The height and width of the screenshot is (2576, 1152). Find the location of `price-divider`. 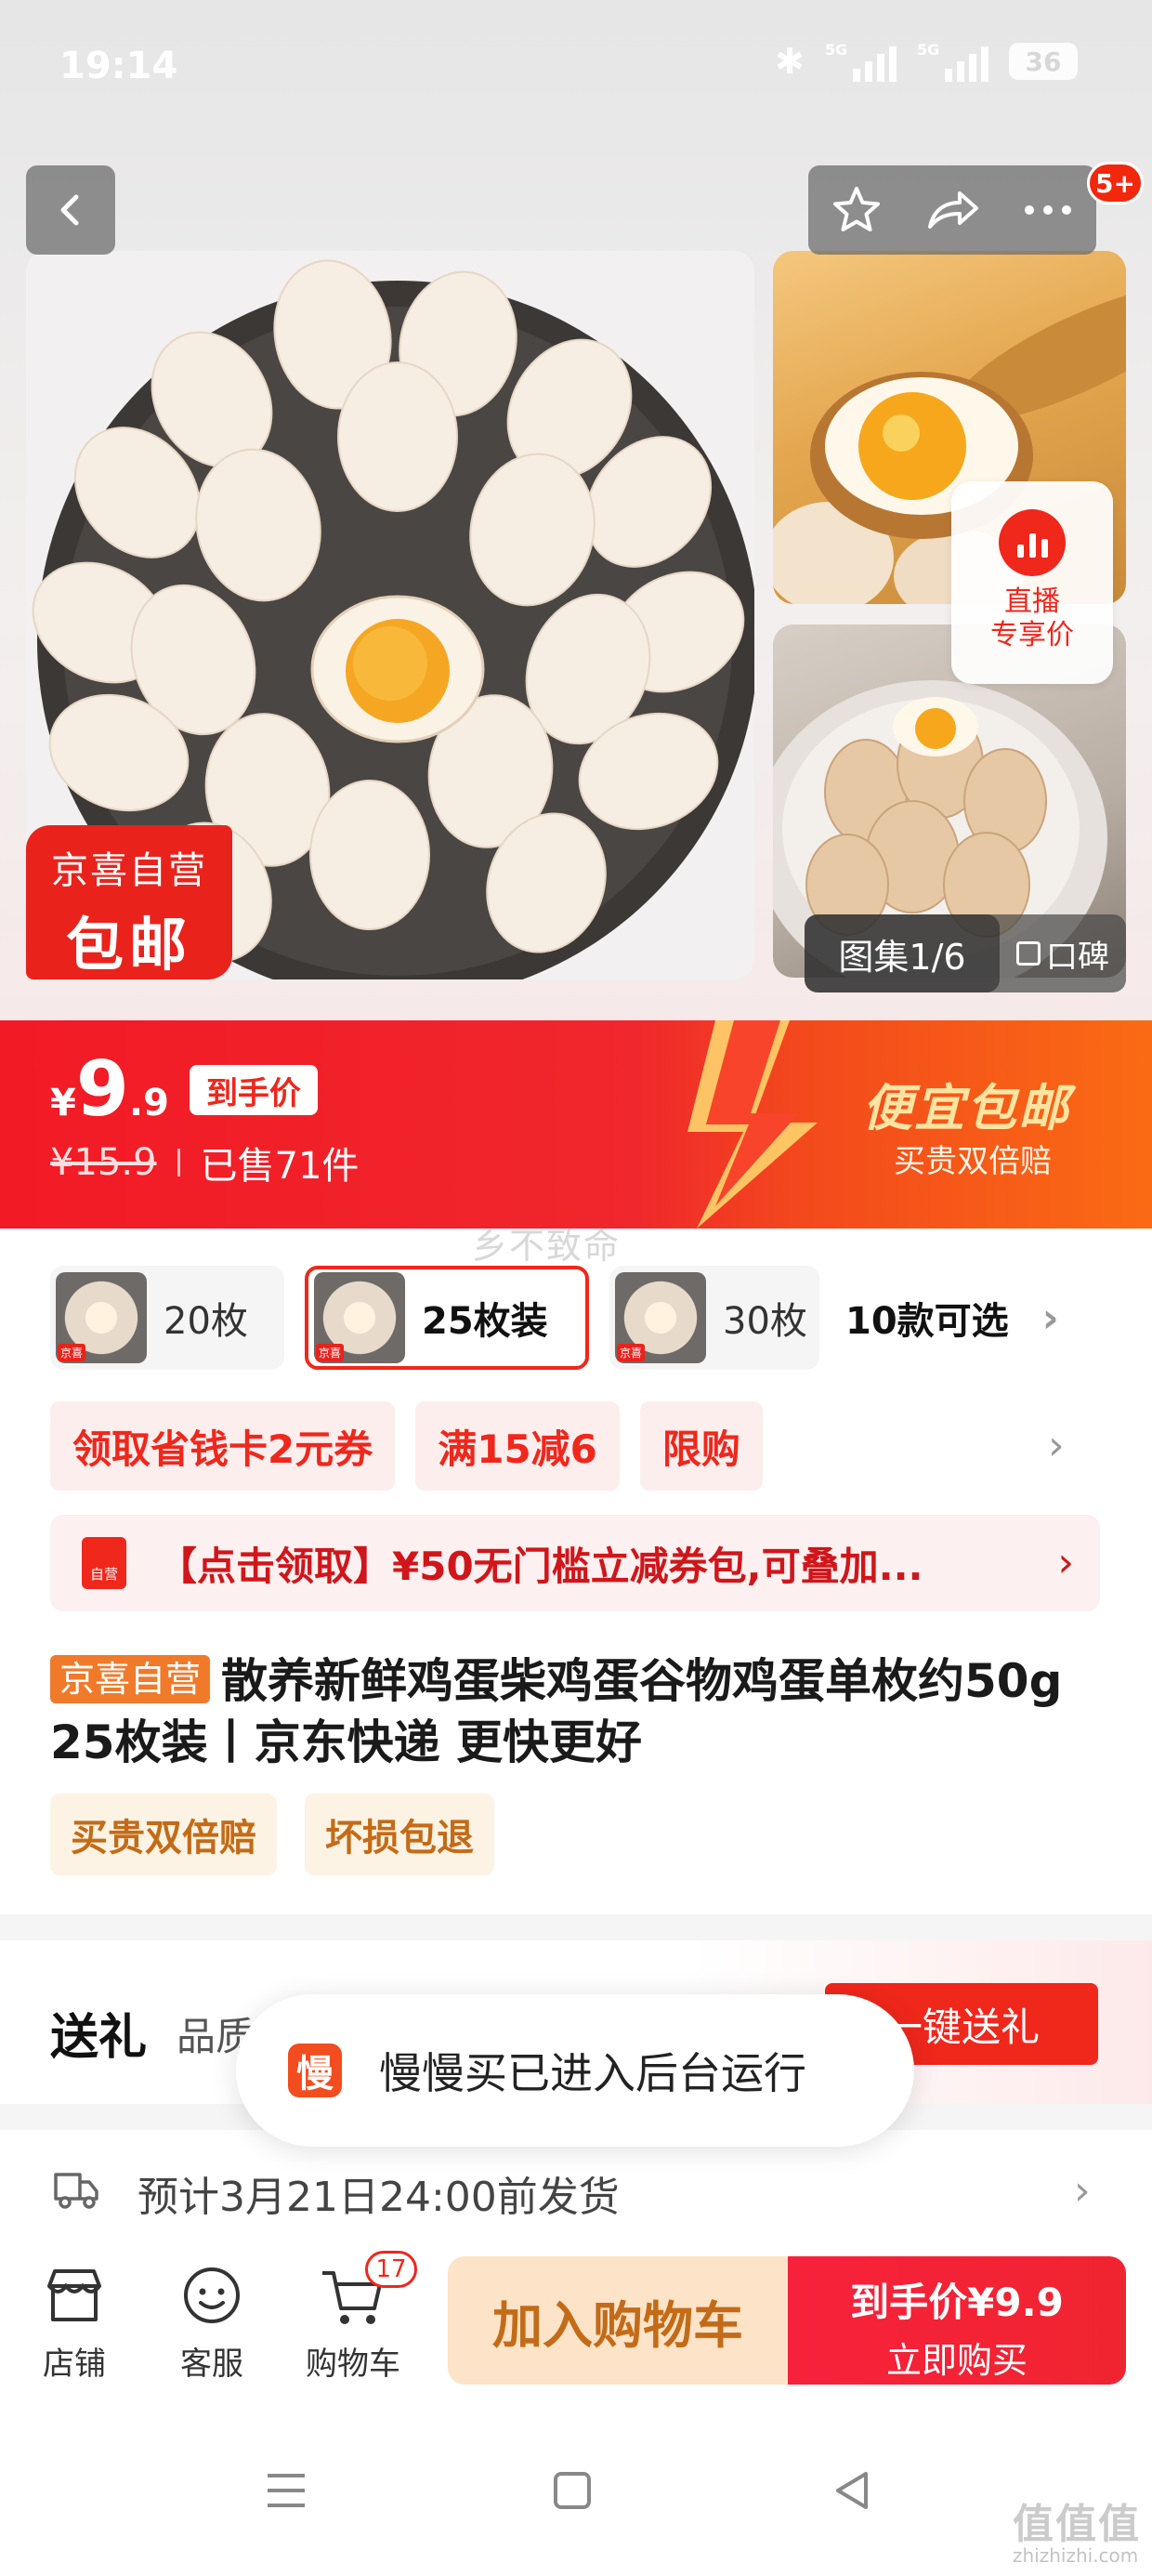

price-divider is located at coordinates (178, 1162).